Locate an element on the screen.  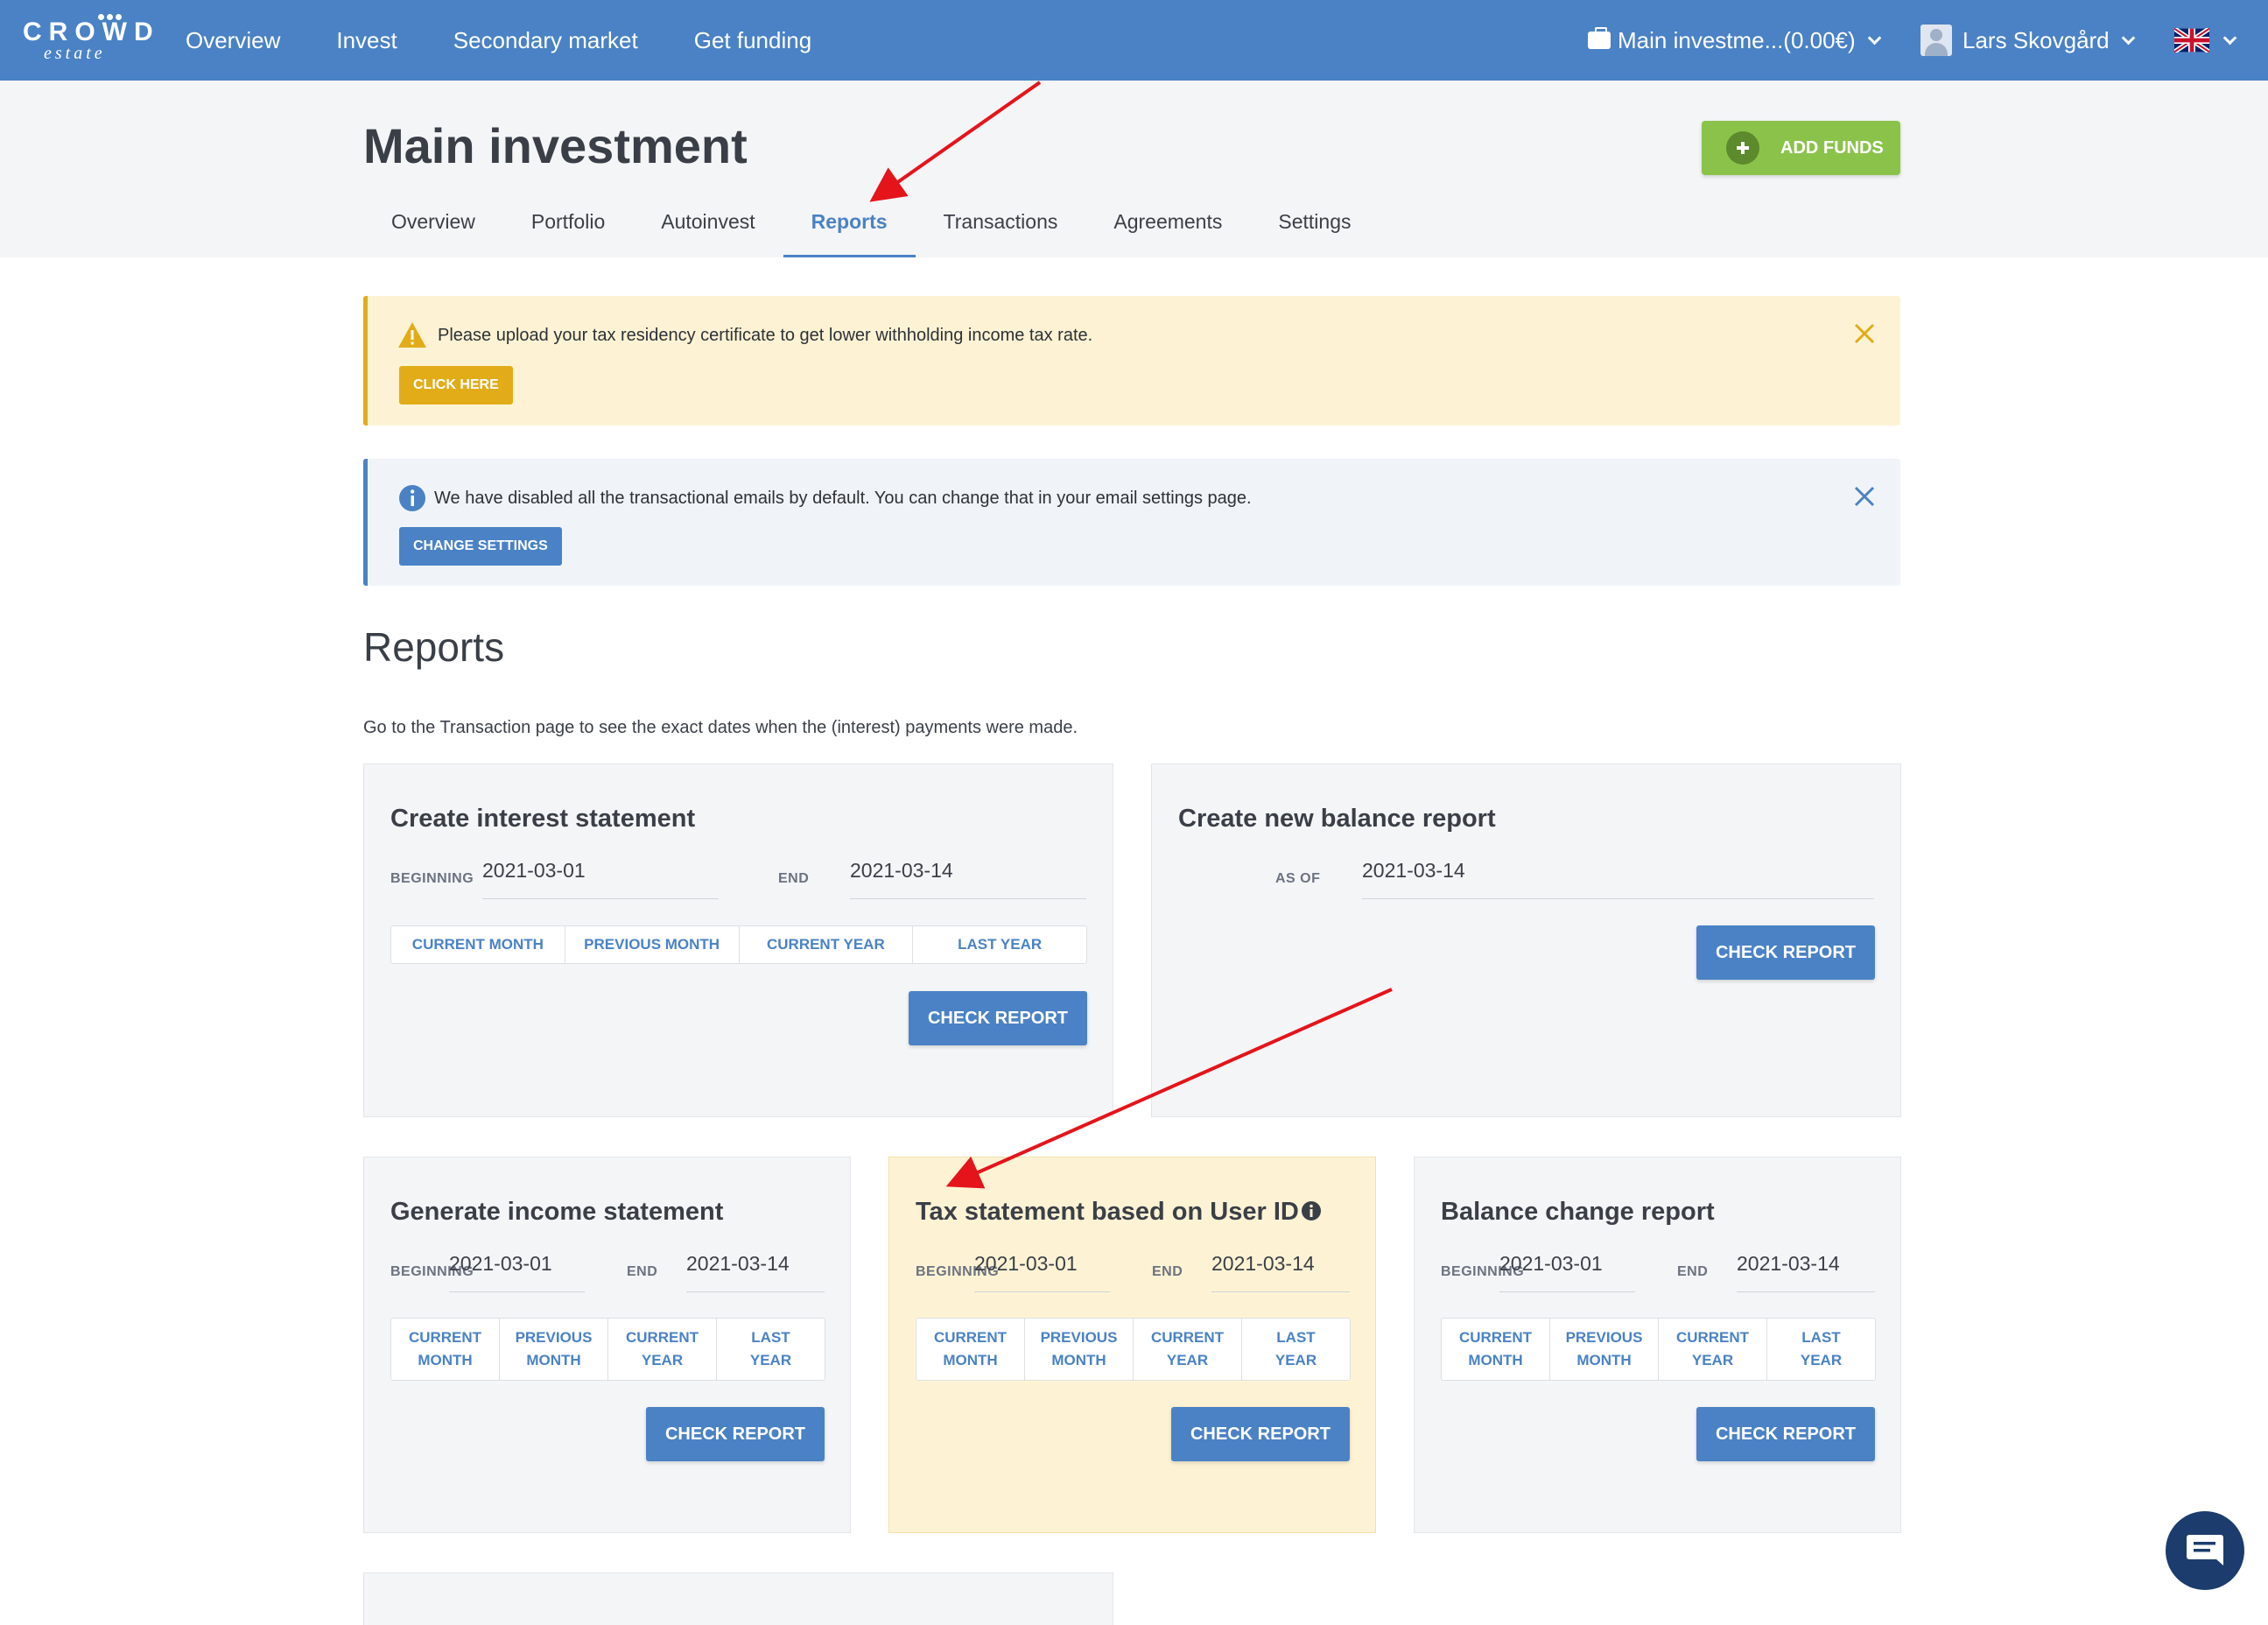
user-name: Lars Skovgård is located at coordinates (2036, 39).